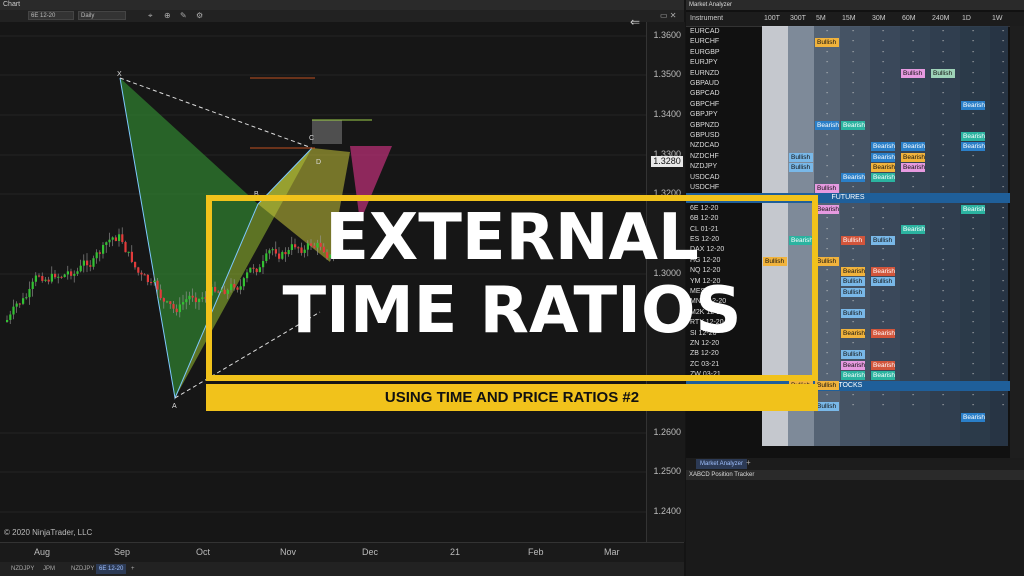 The width and height of the screenshot is (1024, 576). Describe the element at coordinates (848, 188) in the screenshot. I see `analyzer-row: USDCHF-------` at that location.